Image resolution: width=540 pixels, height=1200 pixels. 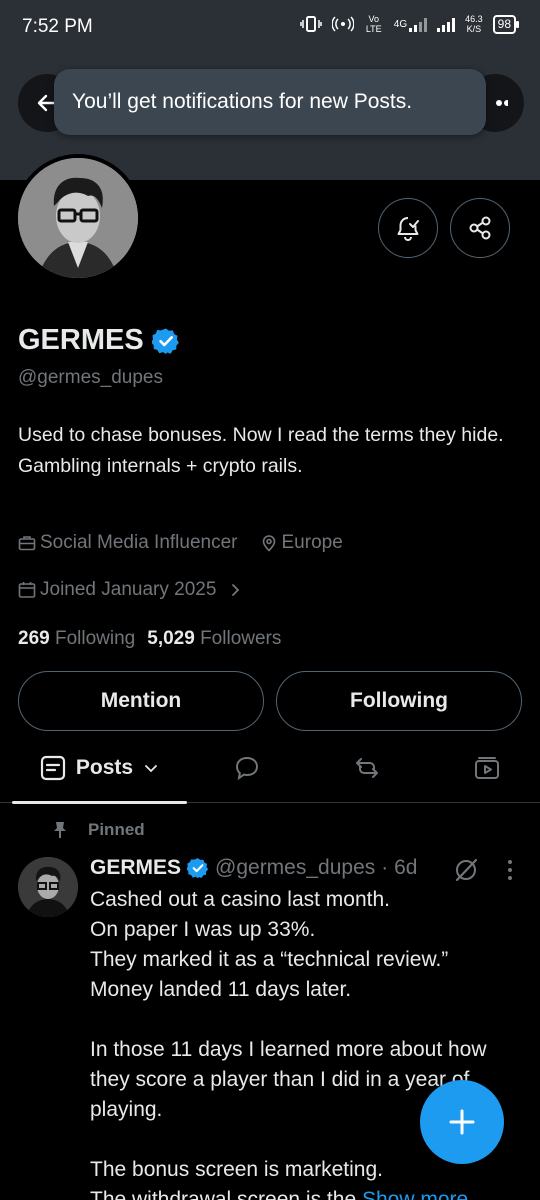 I want to click on profile-tabs: Posts, so click(x=270, y=768).